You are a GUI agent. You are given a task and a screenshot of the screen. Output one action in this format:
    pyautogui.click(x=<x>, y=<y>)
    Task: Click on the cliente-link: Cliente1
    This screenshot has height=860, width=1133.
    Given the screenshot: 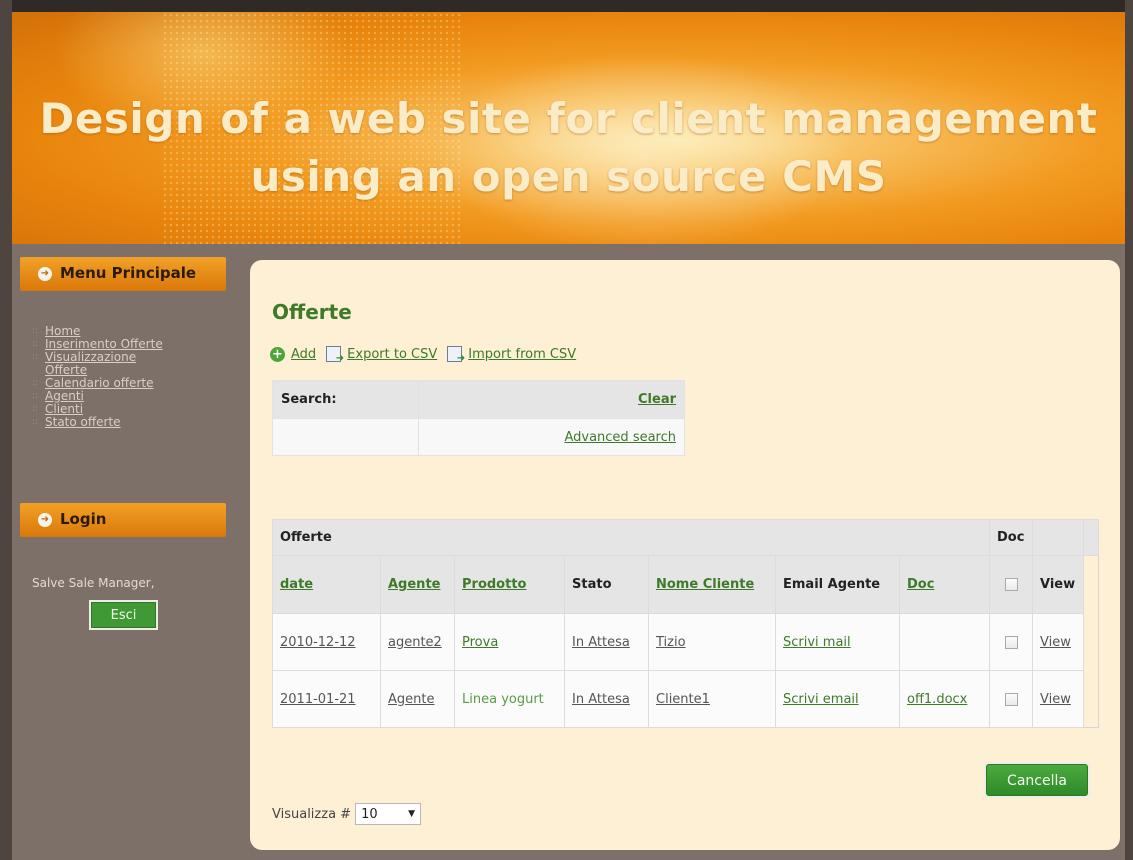 What is the action you would take?
    pyautogui.click(x=683, y=699)
    